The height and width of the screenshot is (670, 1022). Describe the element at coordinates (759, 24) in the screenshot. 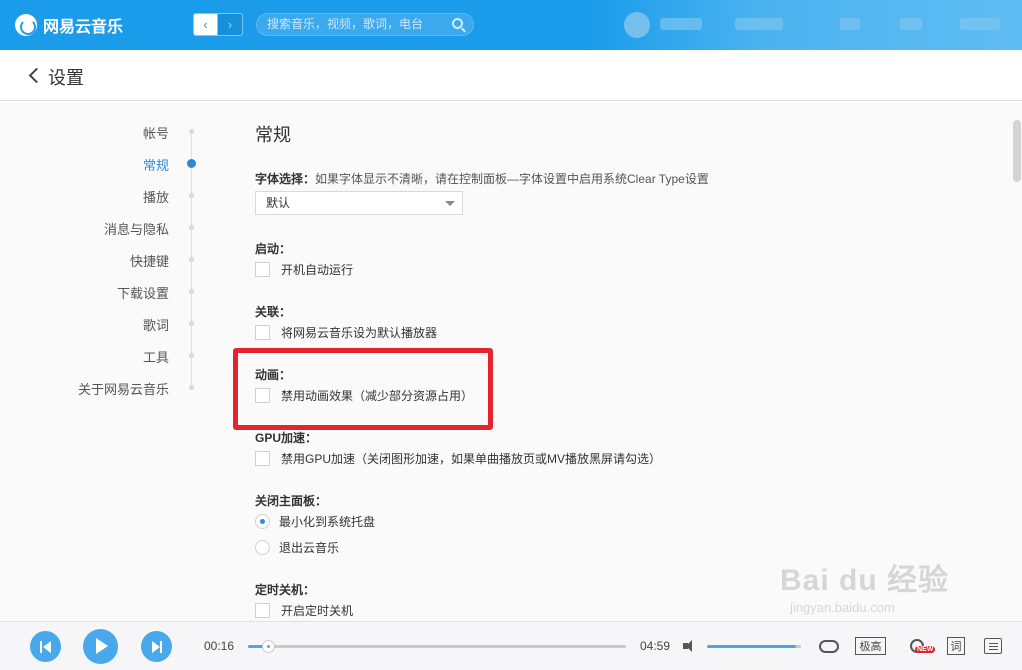

I see `toolbar-item-blurred` at that location.